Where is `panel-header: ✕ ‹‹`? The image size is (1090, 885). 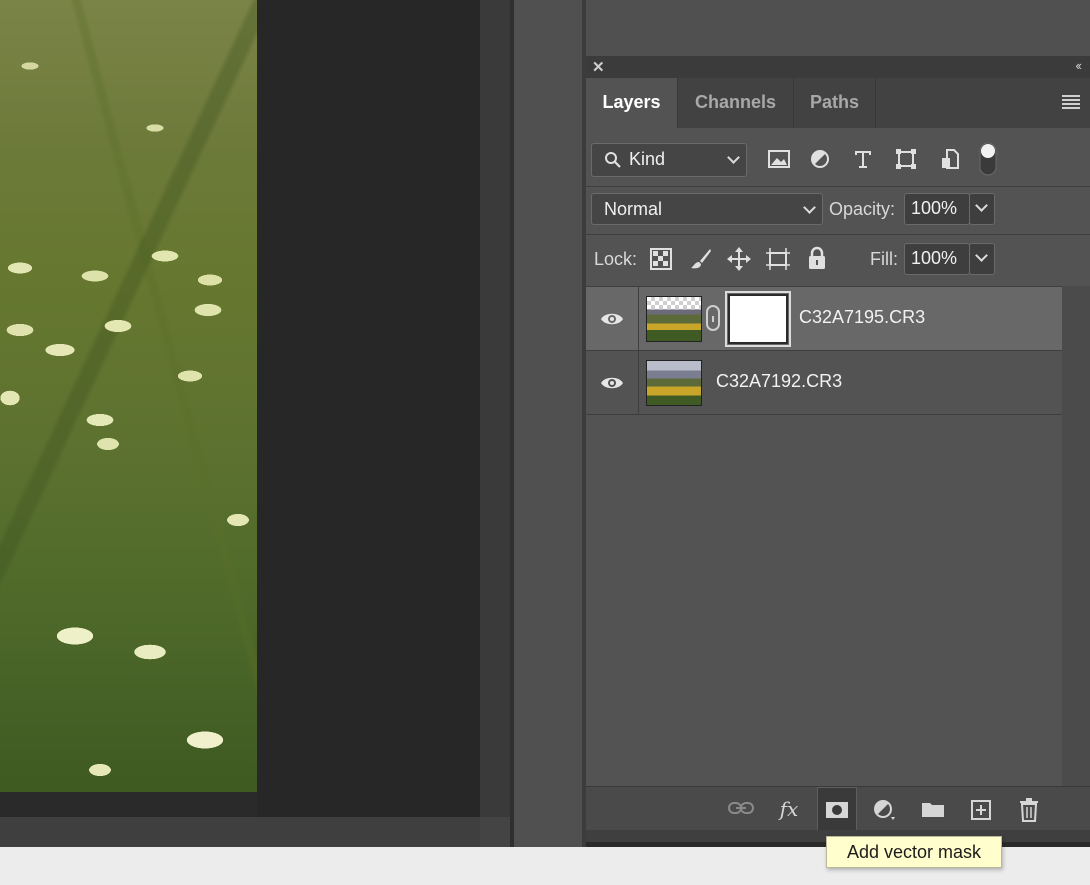 panel-header: ✕ ‹‹ is located at coordinates (838, 67).